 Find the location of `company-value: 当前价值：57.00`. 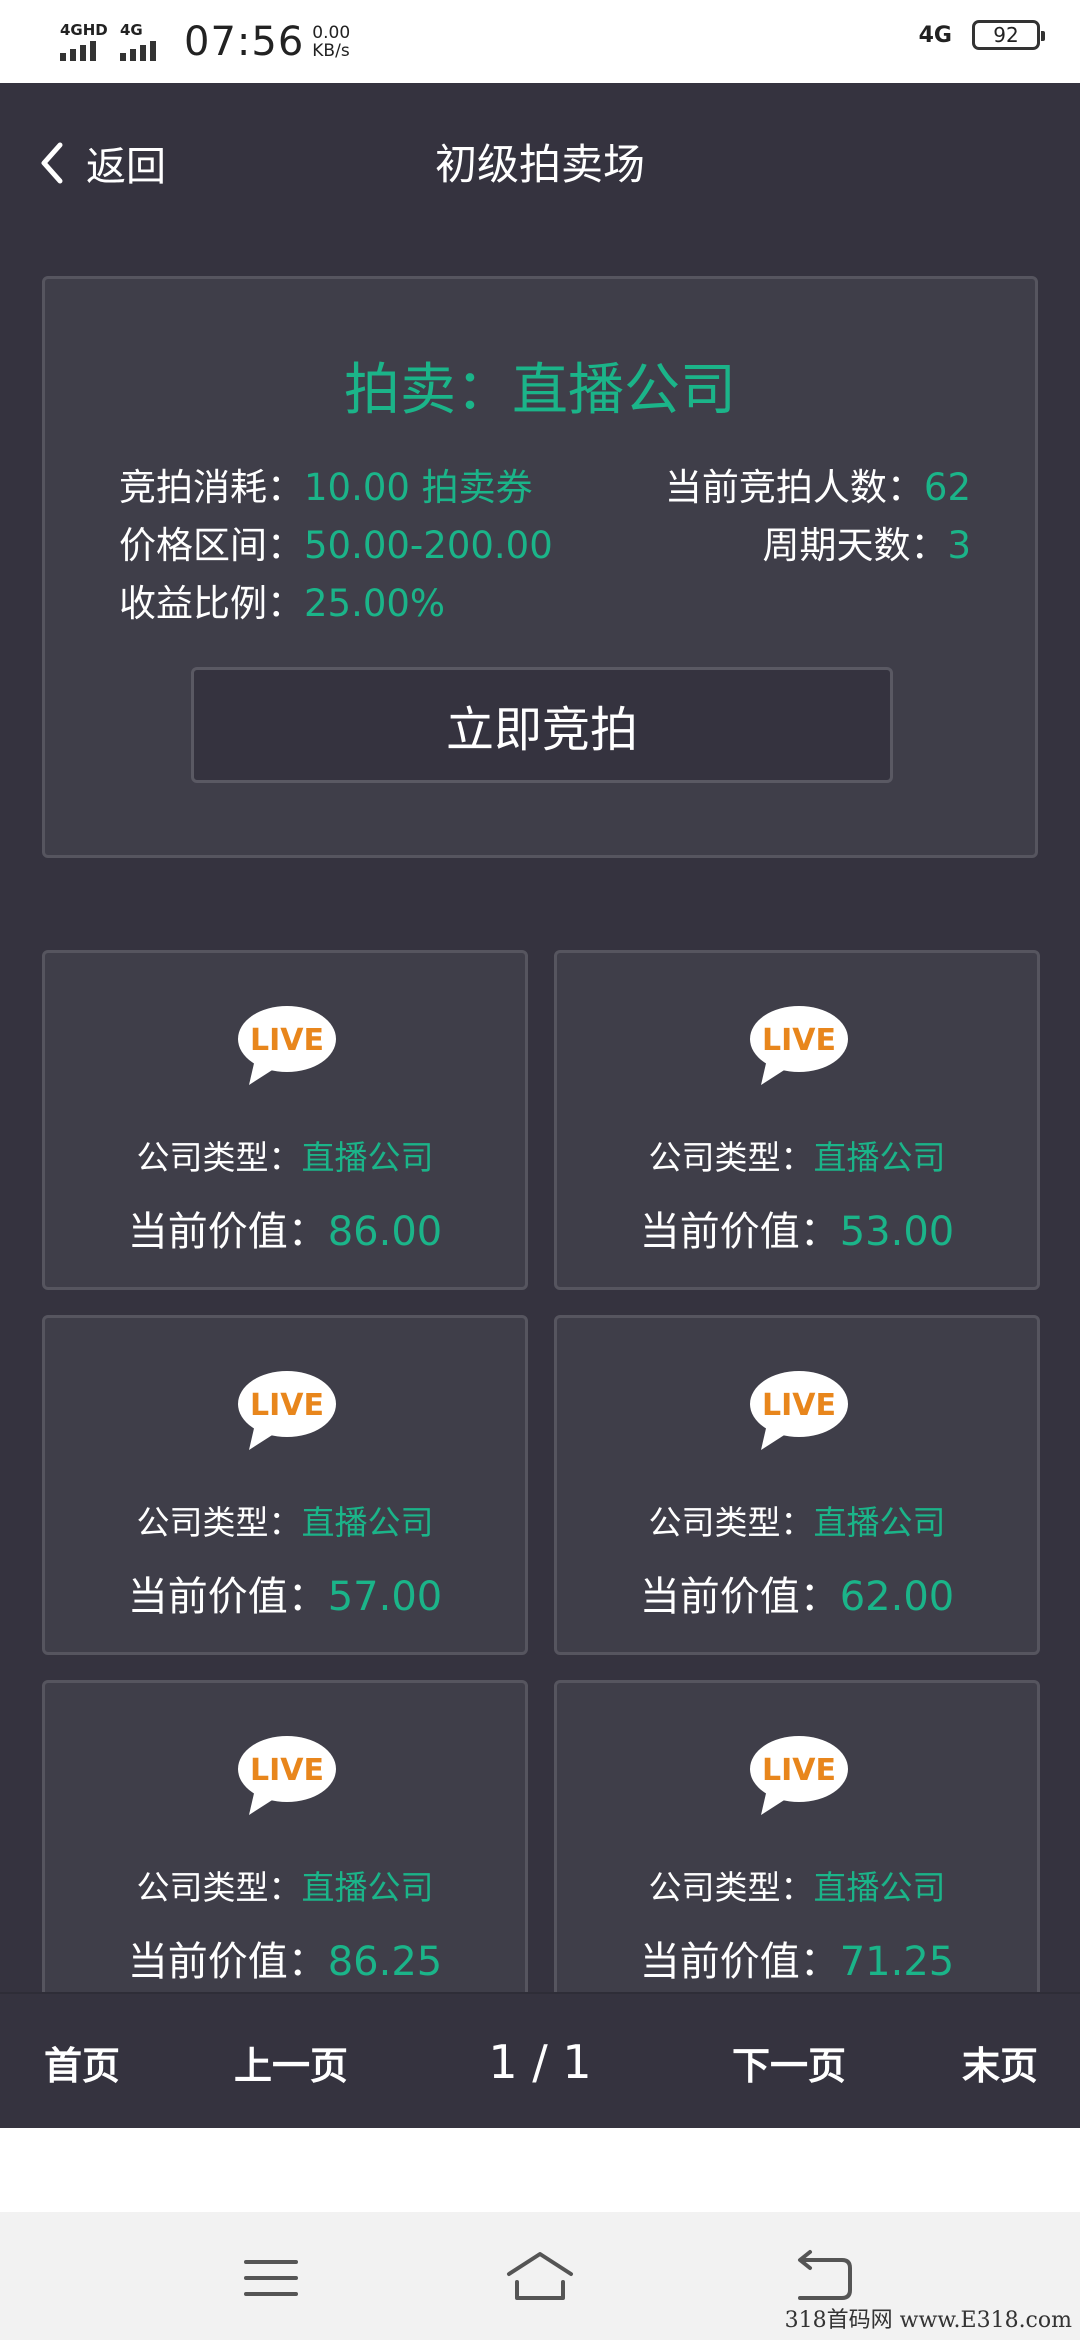

company-value: 当前价值：57.00 is located at coordinates (285, 1593).